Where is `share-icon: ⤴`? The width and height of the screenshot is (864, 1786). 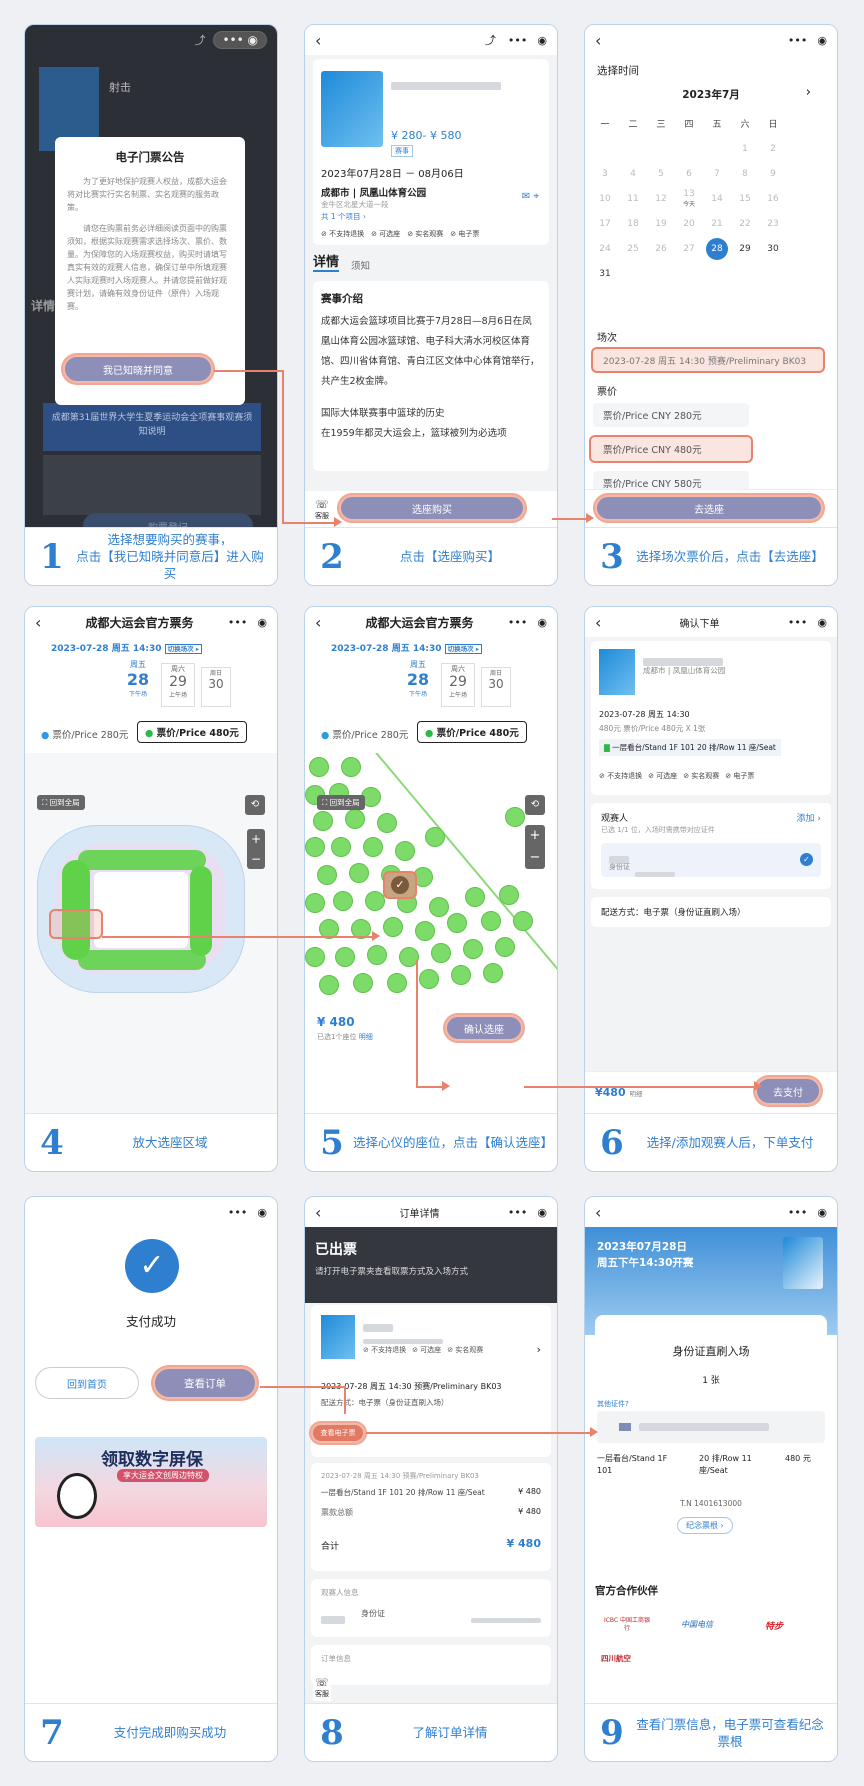
share-icon: ⤴ is located at coordinates (490, 40).